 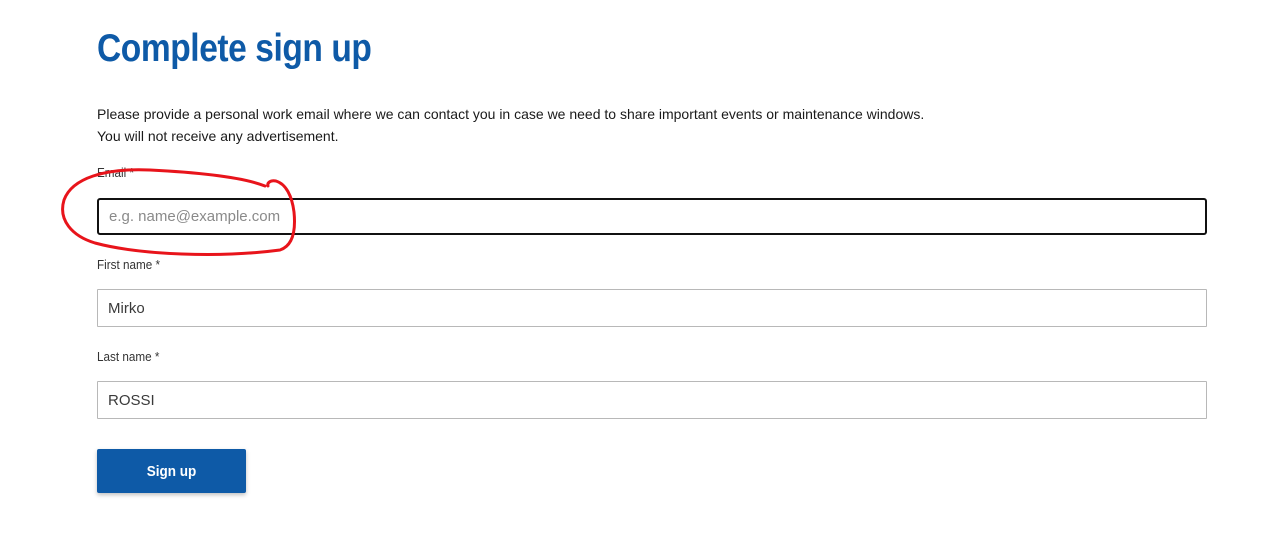 I want to click on page-title: Complete sign up, so click(x=234, y=48).